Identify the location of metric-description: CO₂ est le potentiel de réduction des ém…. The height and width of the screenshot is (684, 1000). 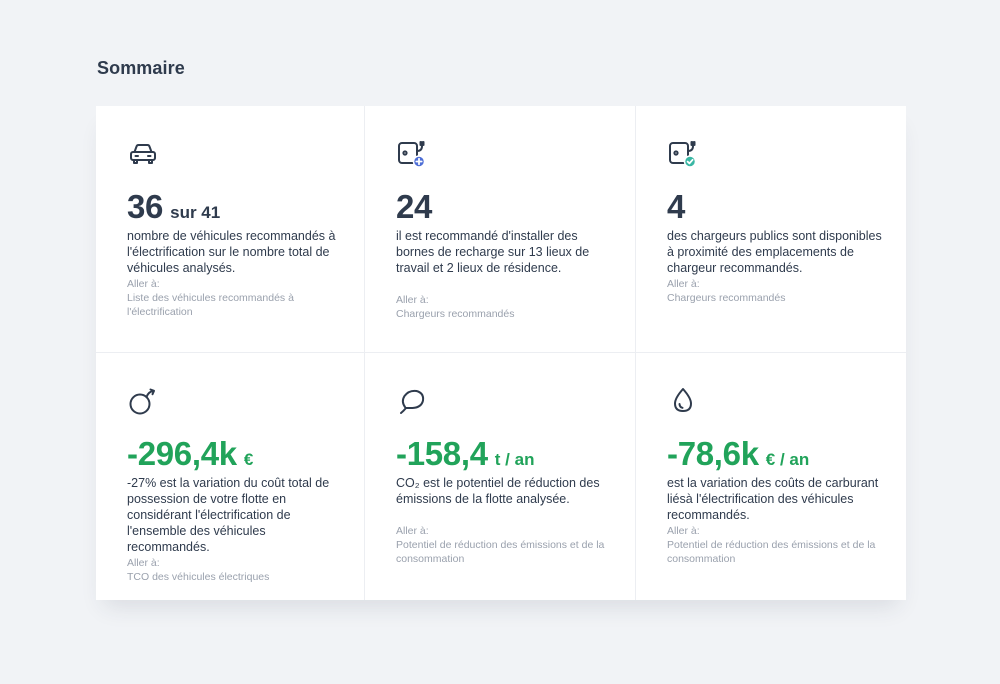
(498, 491).